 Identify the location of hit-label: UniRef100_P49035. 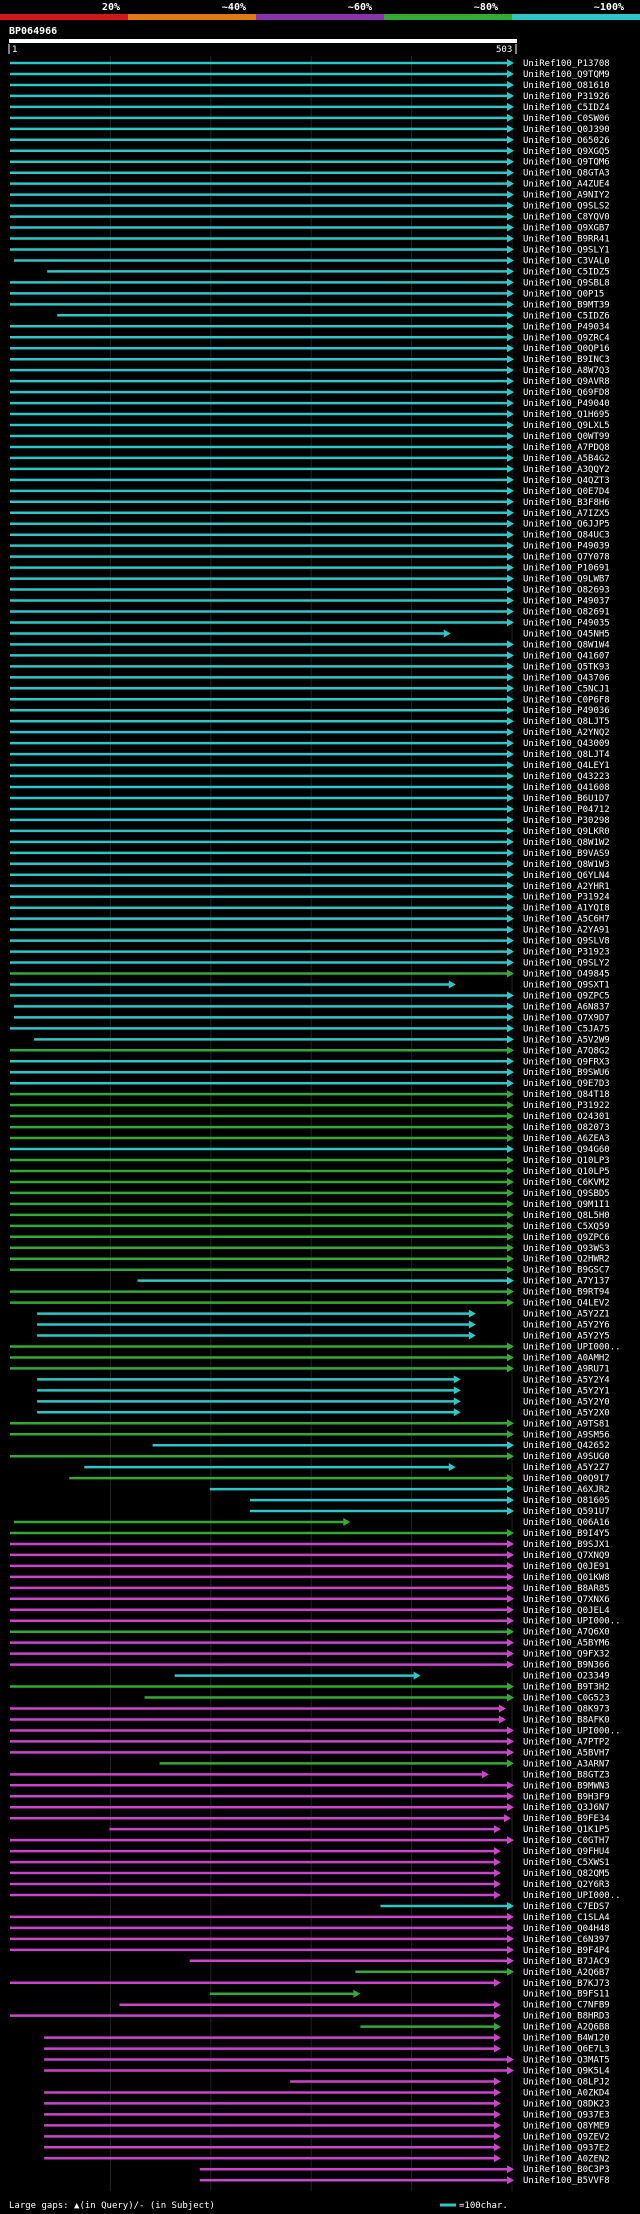
(566, 623).